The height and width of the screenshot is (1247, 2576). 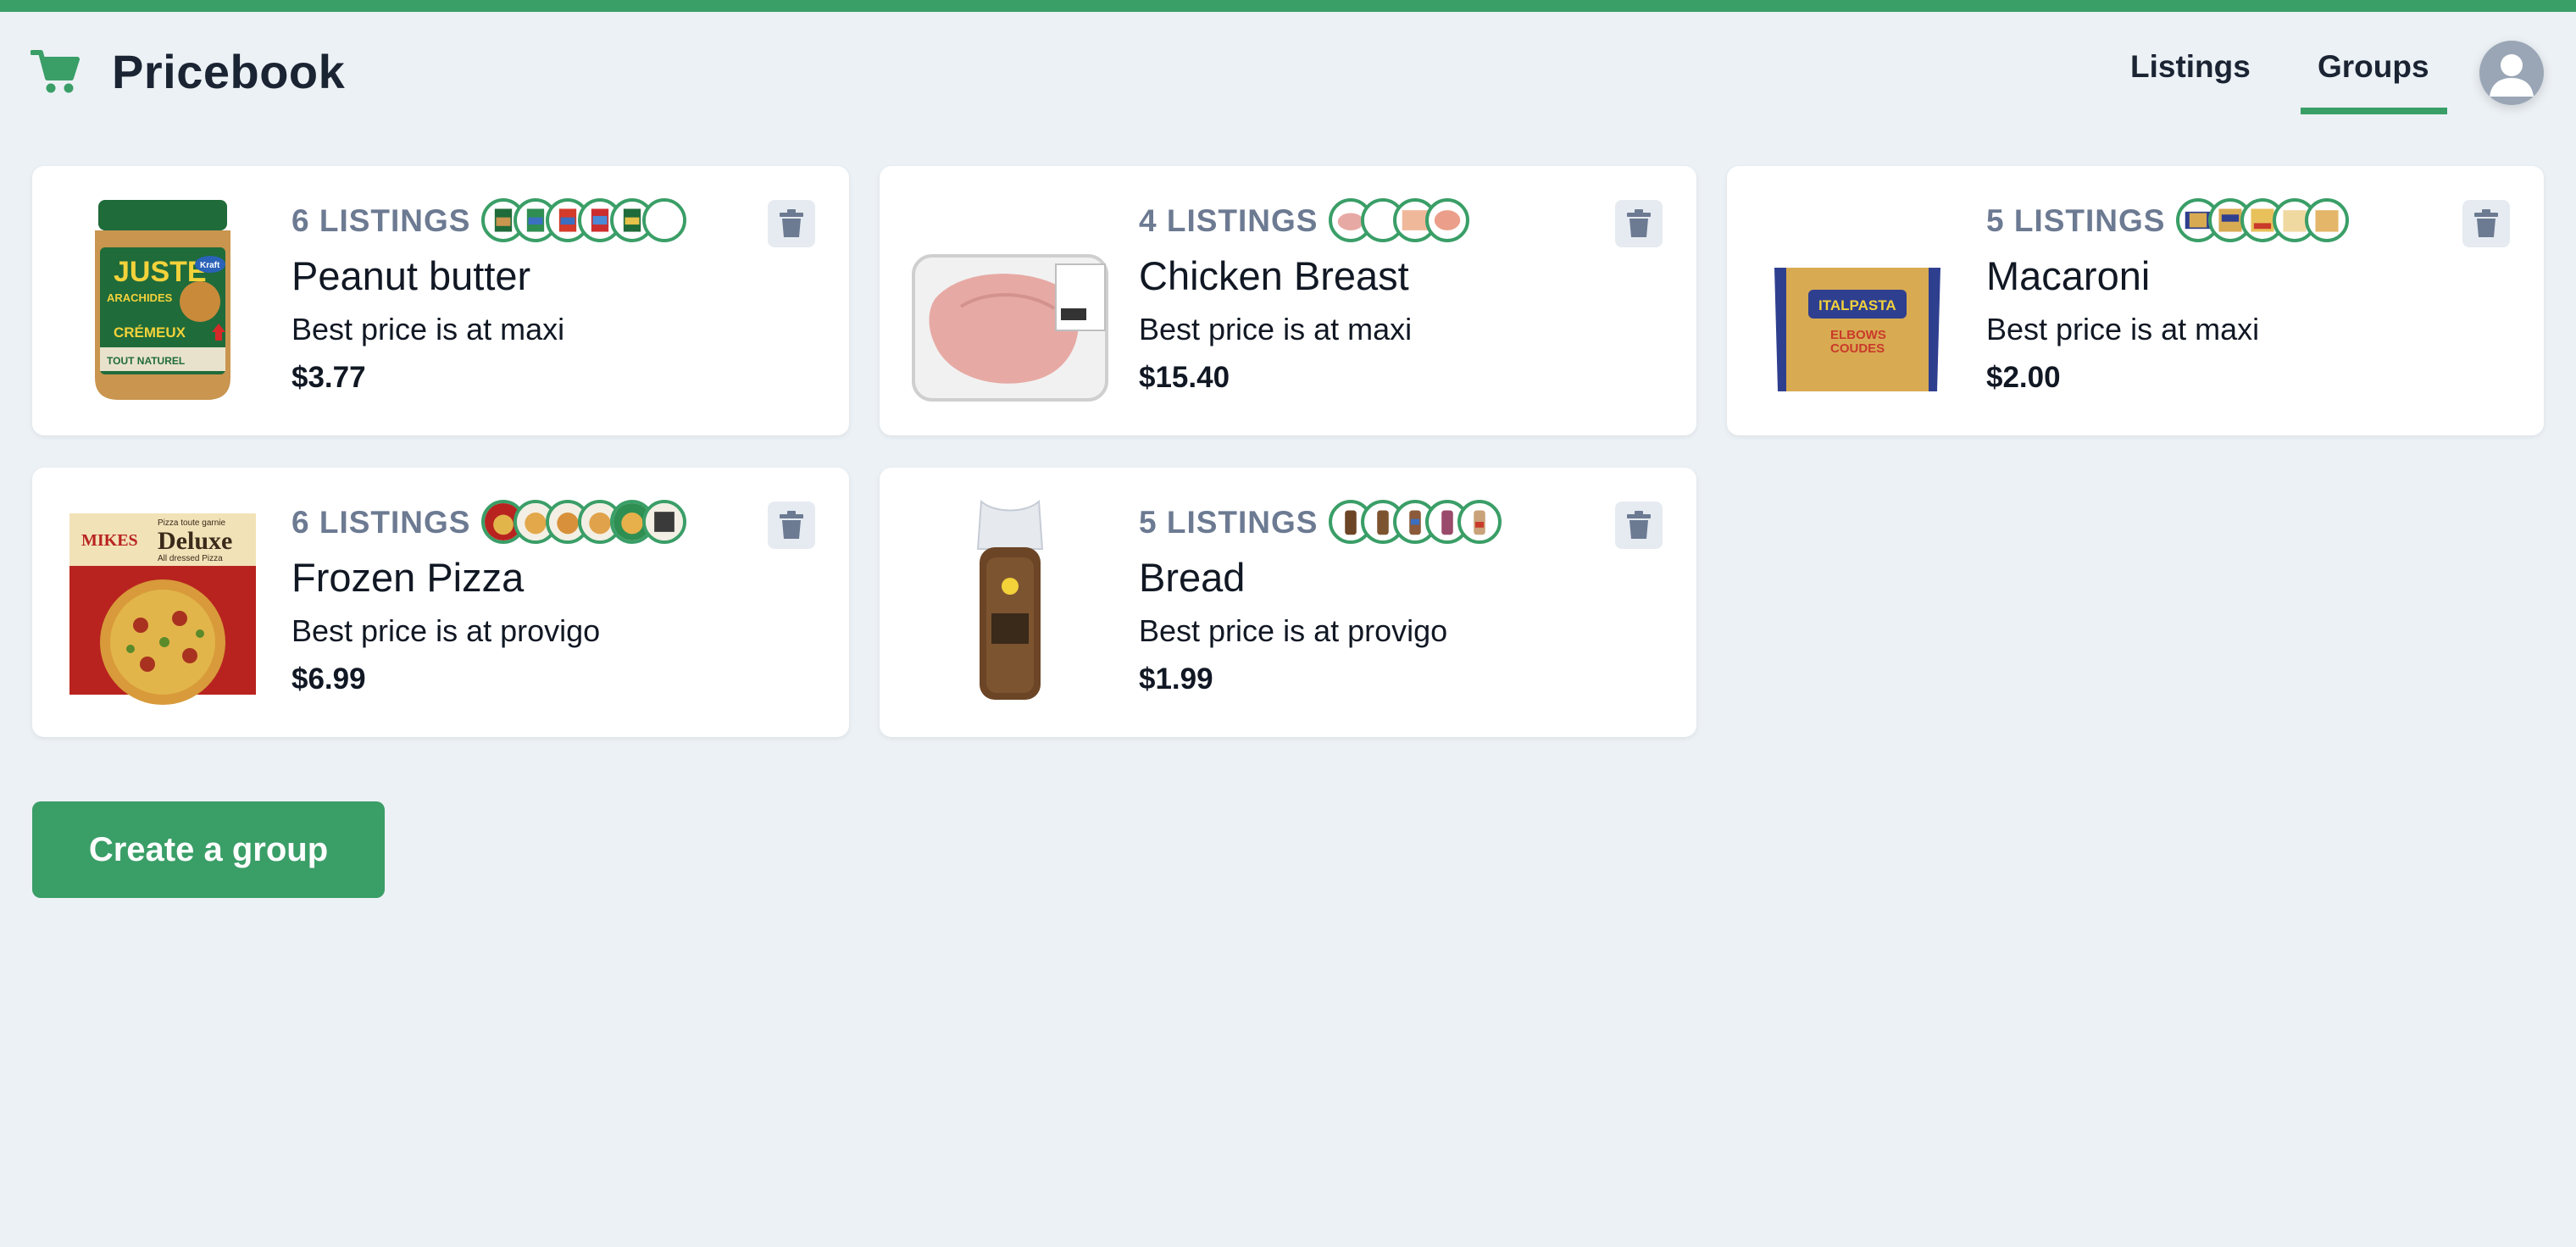 What do you see at coordinates (411, 275) in the screenshot?
I see `group-name: Peanut butter` at bounding box center [411, 275].